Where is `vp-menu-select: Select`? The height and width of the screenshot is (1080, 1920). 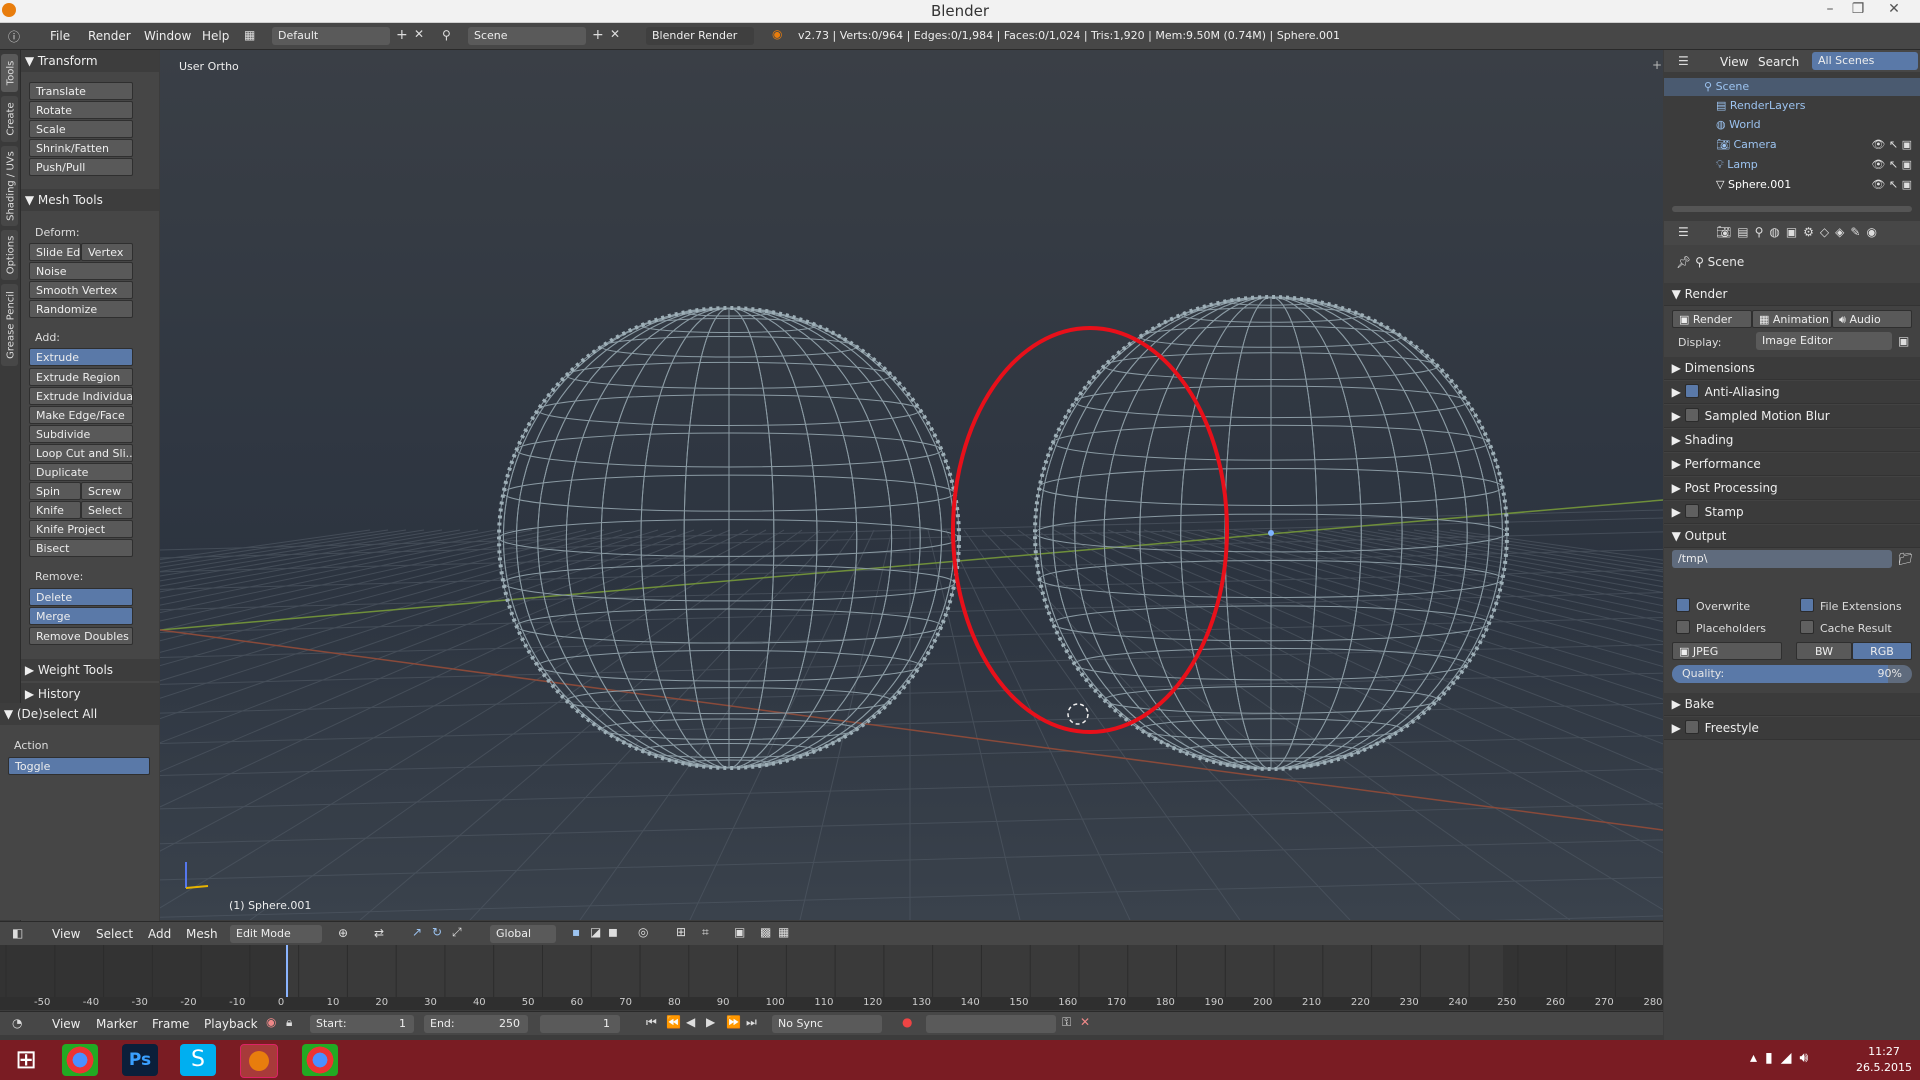 vp-menu-select: Select is located at coordinates (114, 934).